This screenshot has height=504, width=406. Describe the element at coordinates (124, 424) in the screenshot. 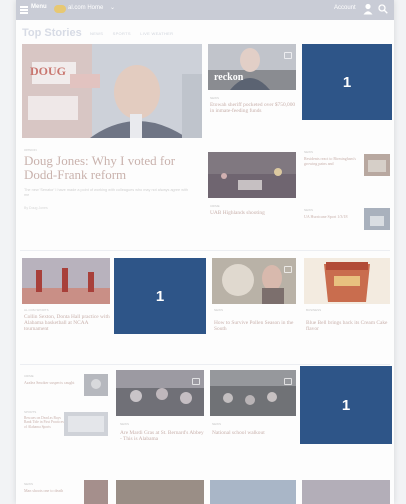

I see `mardi-story-kicker: NEWS` at that location.